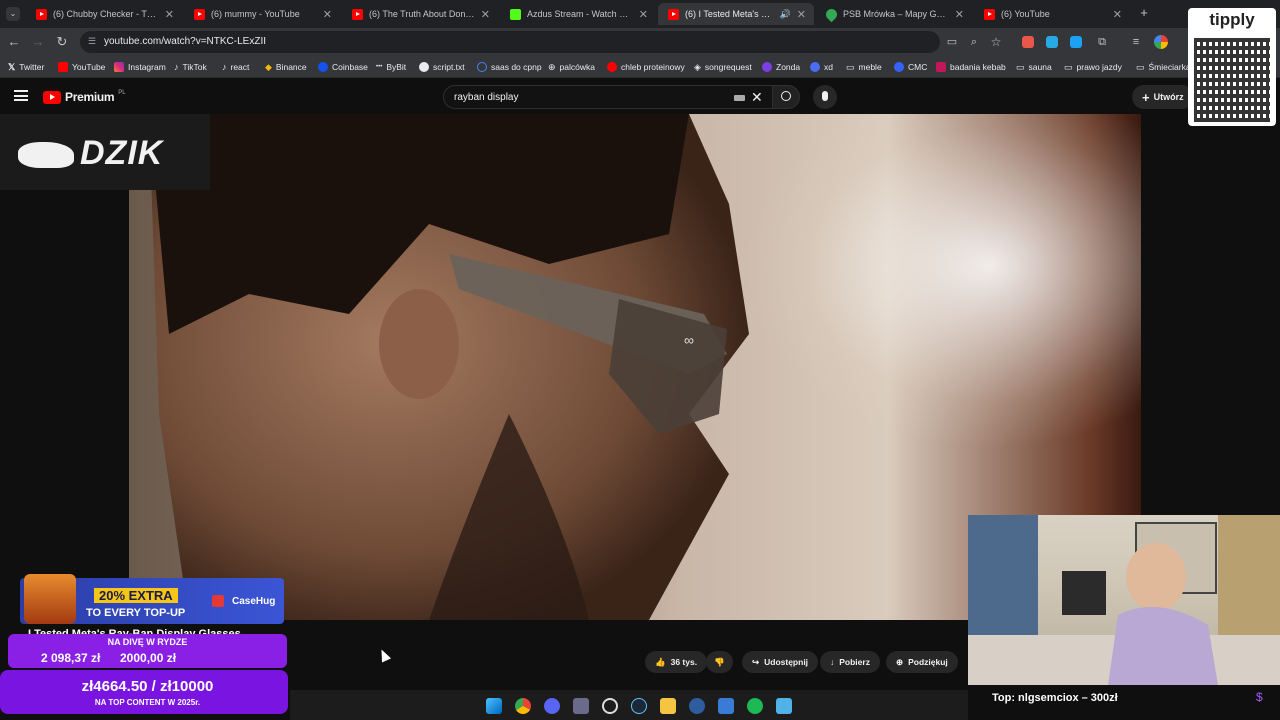 This screenshot has width=1280, height=720. What do you see at coordinates (14, 42) in the screenshot?
I see `back-arrow-icon: ←` at bounding box center [14, 42].